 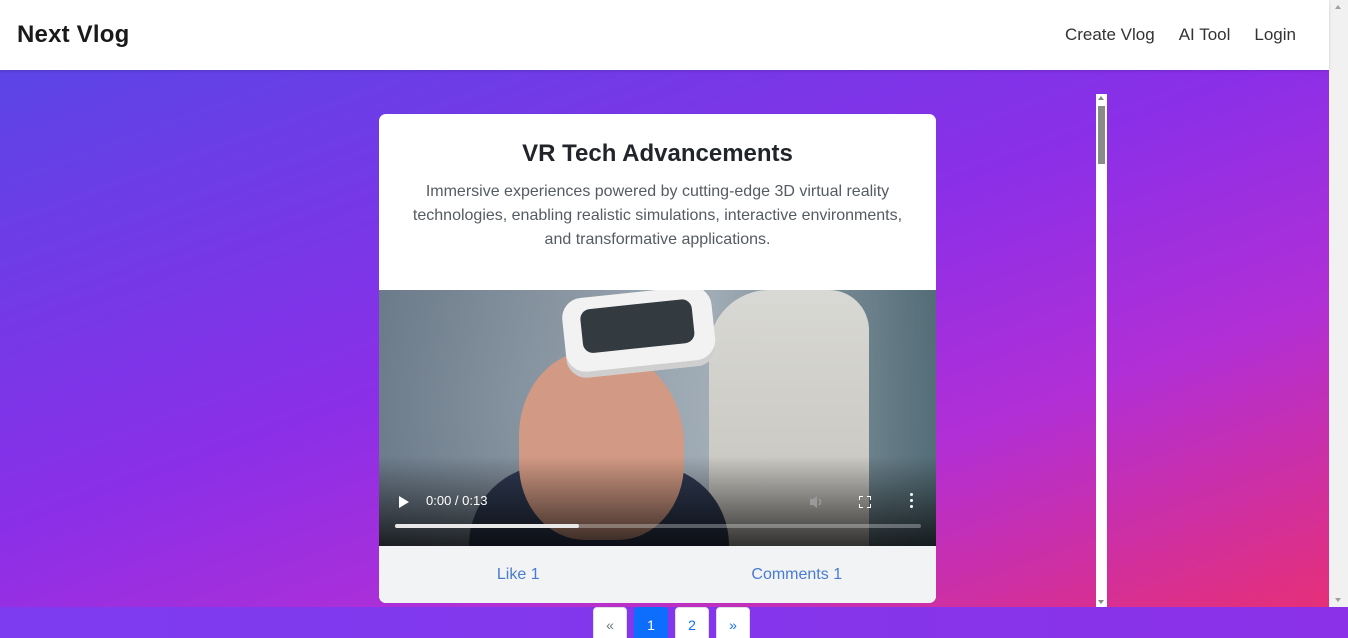 I want to click on vlog-title: VR Tech Advancements, so click(x=657, y=153).